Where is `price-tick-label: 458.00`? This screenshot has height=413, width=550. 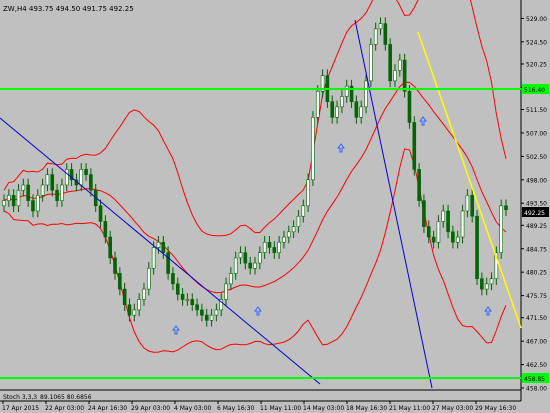 price-tick-label: 458.00 is located at coordinates (536, 389).